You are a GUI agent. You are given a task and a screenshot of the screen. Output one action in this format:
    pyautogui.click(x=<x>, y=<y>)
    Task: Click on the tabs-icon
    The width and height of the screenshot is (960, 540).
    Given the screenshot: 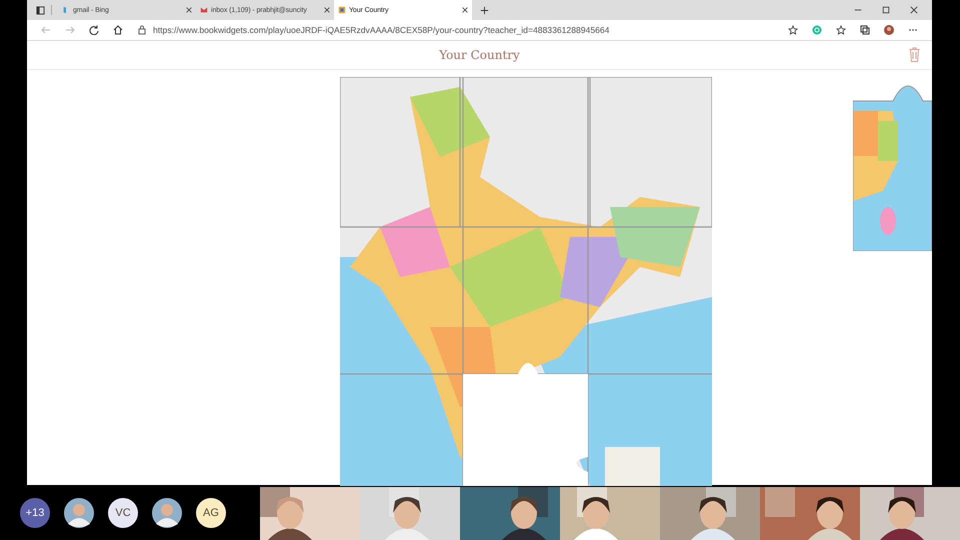 What is the action you would take?
    pyautogui.click(x=40, y=10)
    